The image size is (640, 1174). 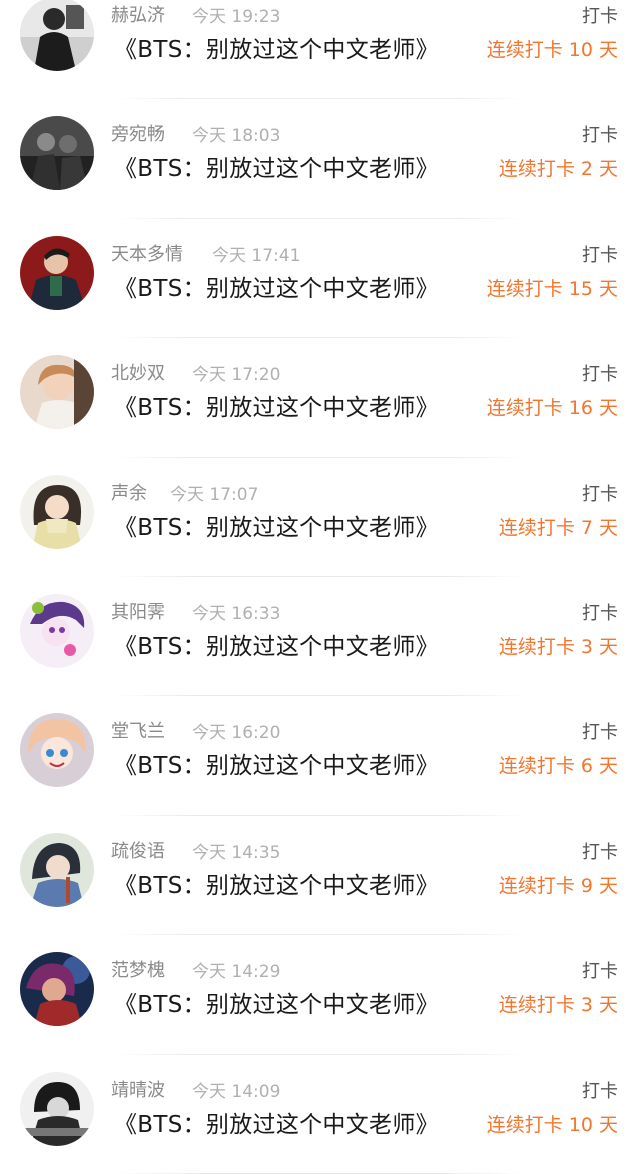 I want to click on checkin-time: 今天 18:03, so click(x=236, y=136).